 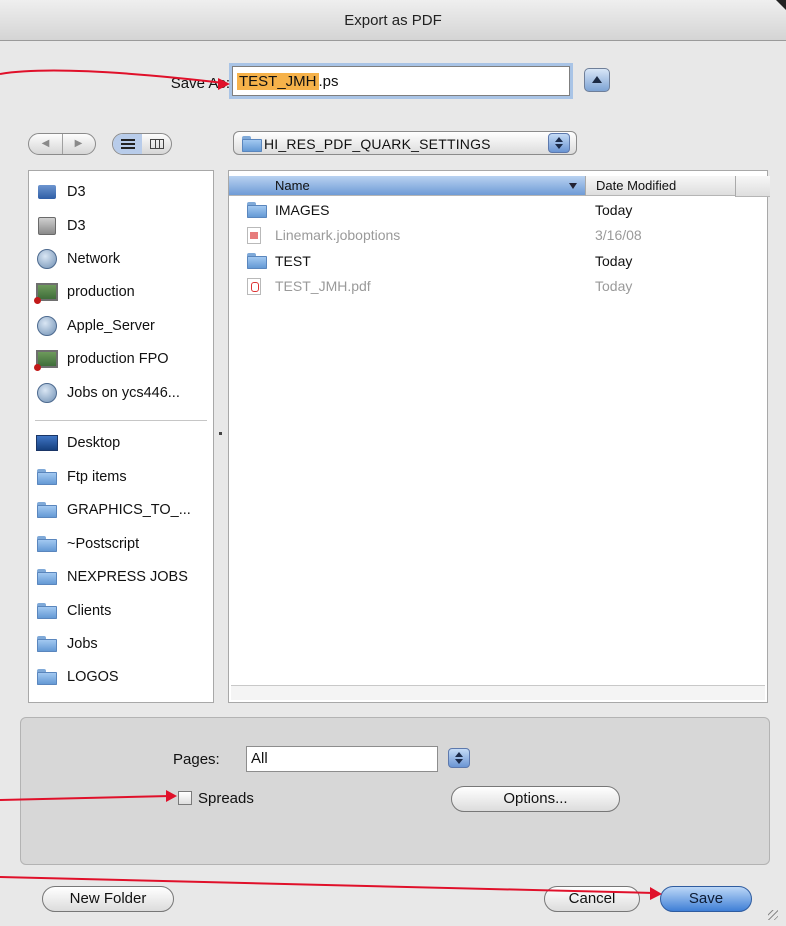 I want to click on sidebar-item-label: Jobs, so click(x=82, y=644).